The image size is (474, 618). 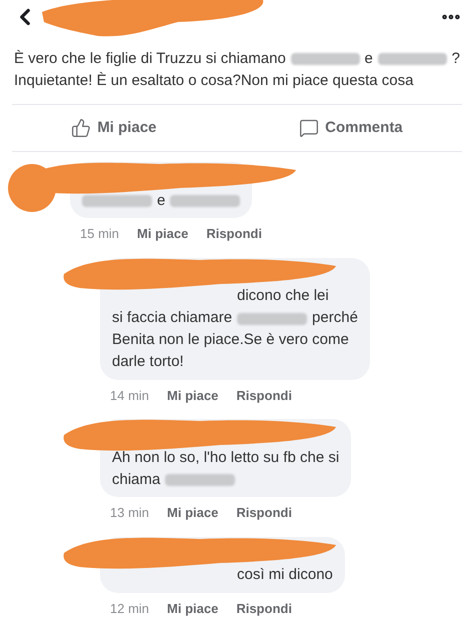 What do you see at coordinates (148, 362) in the screenshot?
I see `comment-text: darle torto!` at bounding box center [148, 362].